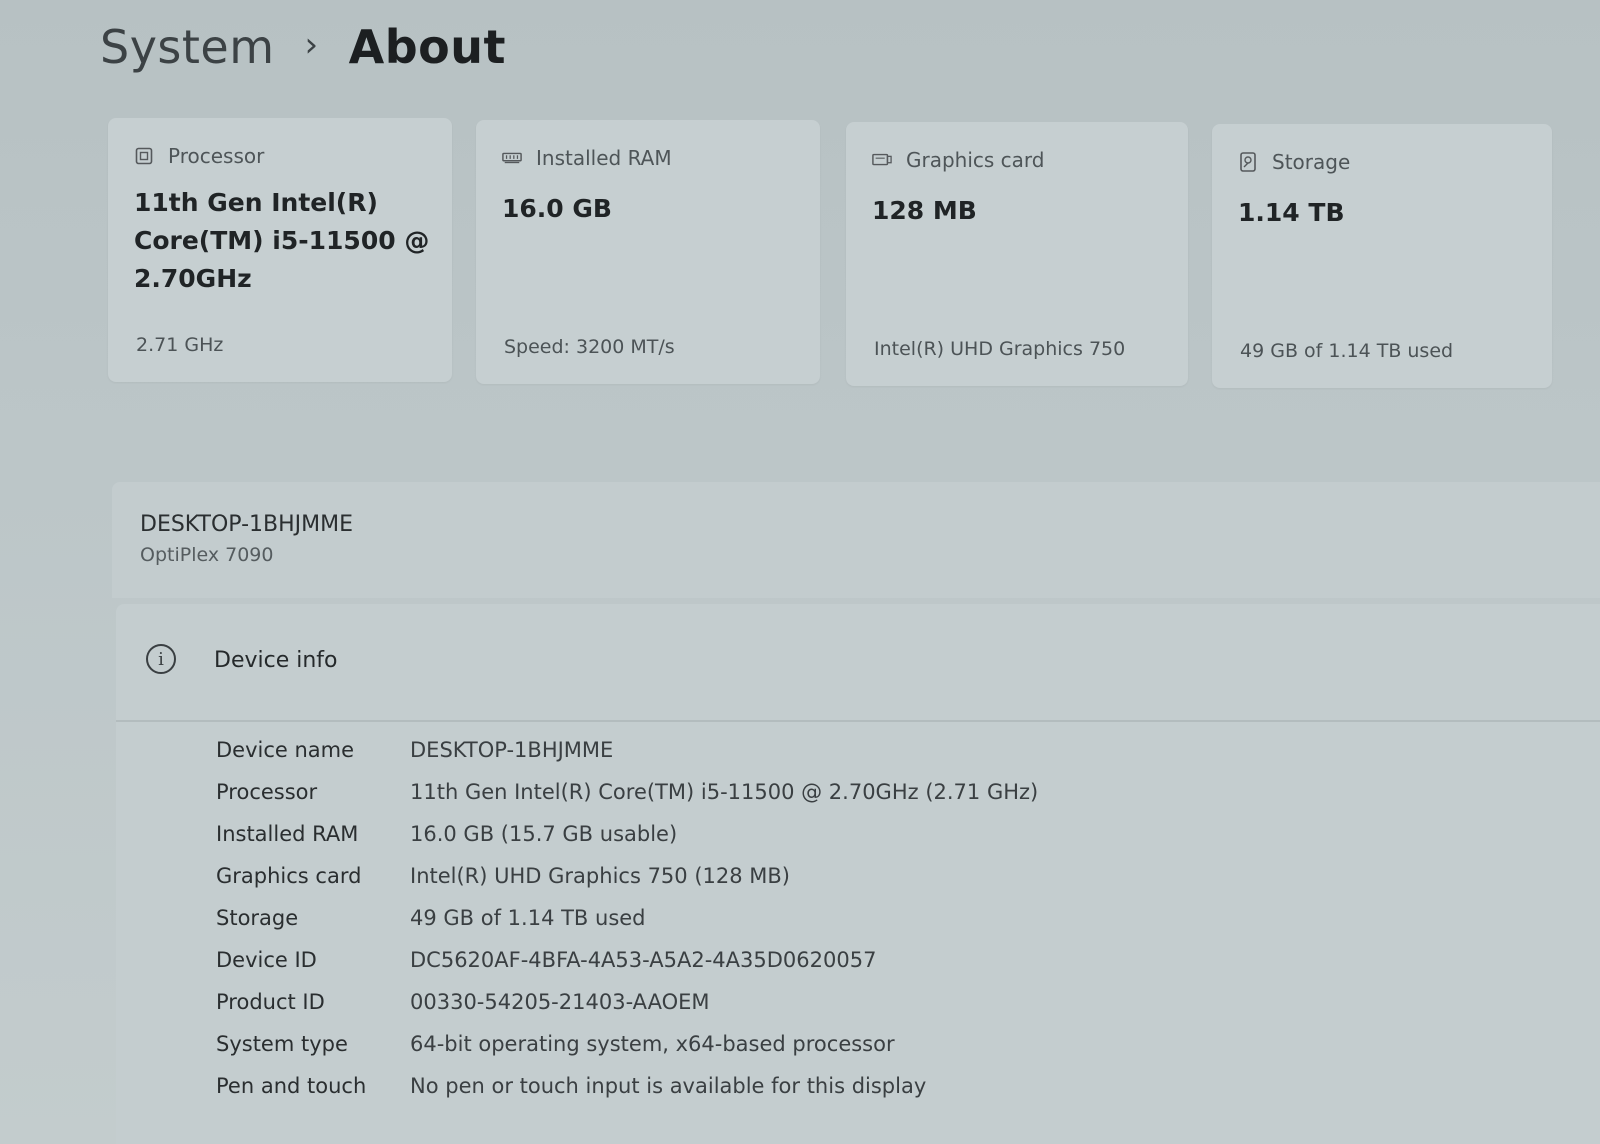 The width and height of the screenshot is (1600, 1144). What do you see at coordinates (643, 960) in the screenshot?
I see `spec-value: DC5620AF-4BFA-4A53-A5A2-4A35D0620057` at bounding box center [643, 960].